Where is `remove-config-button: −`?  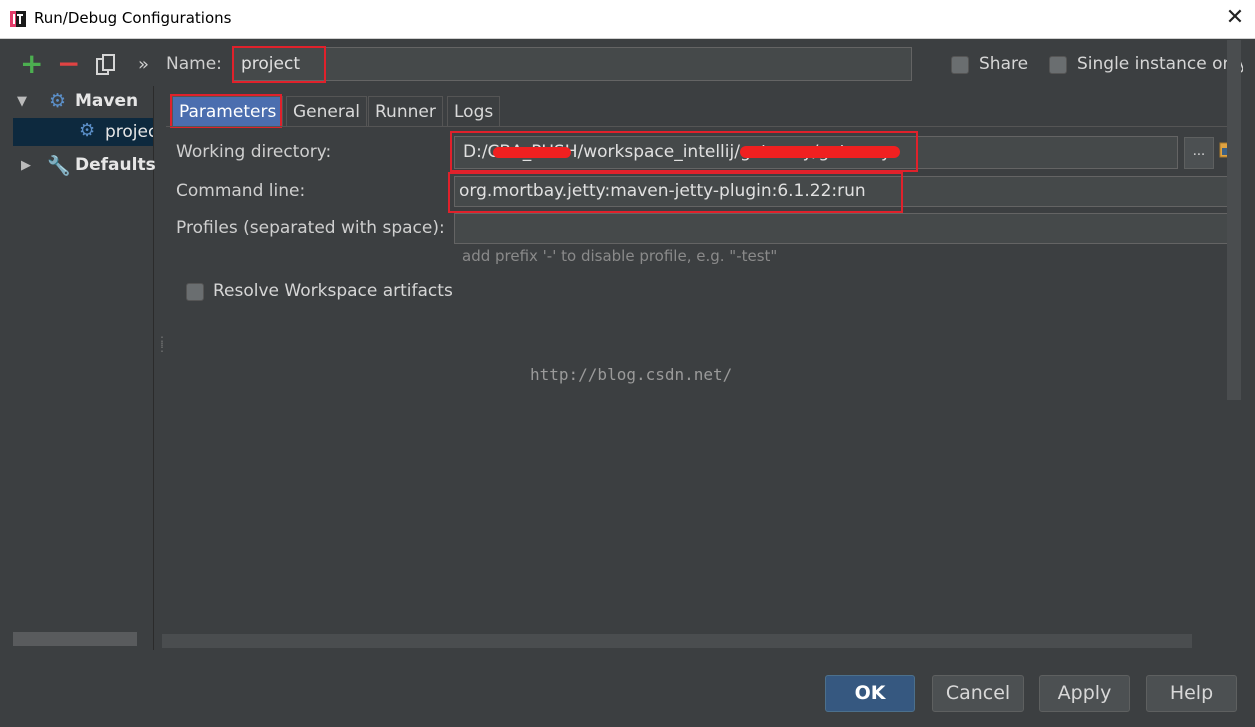
remove-config-button: − is located at coordinates (68, 64).